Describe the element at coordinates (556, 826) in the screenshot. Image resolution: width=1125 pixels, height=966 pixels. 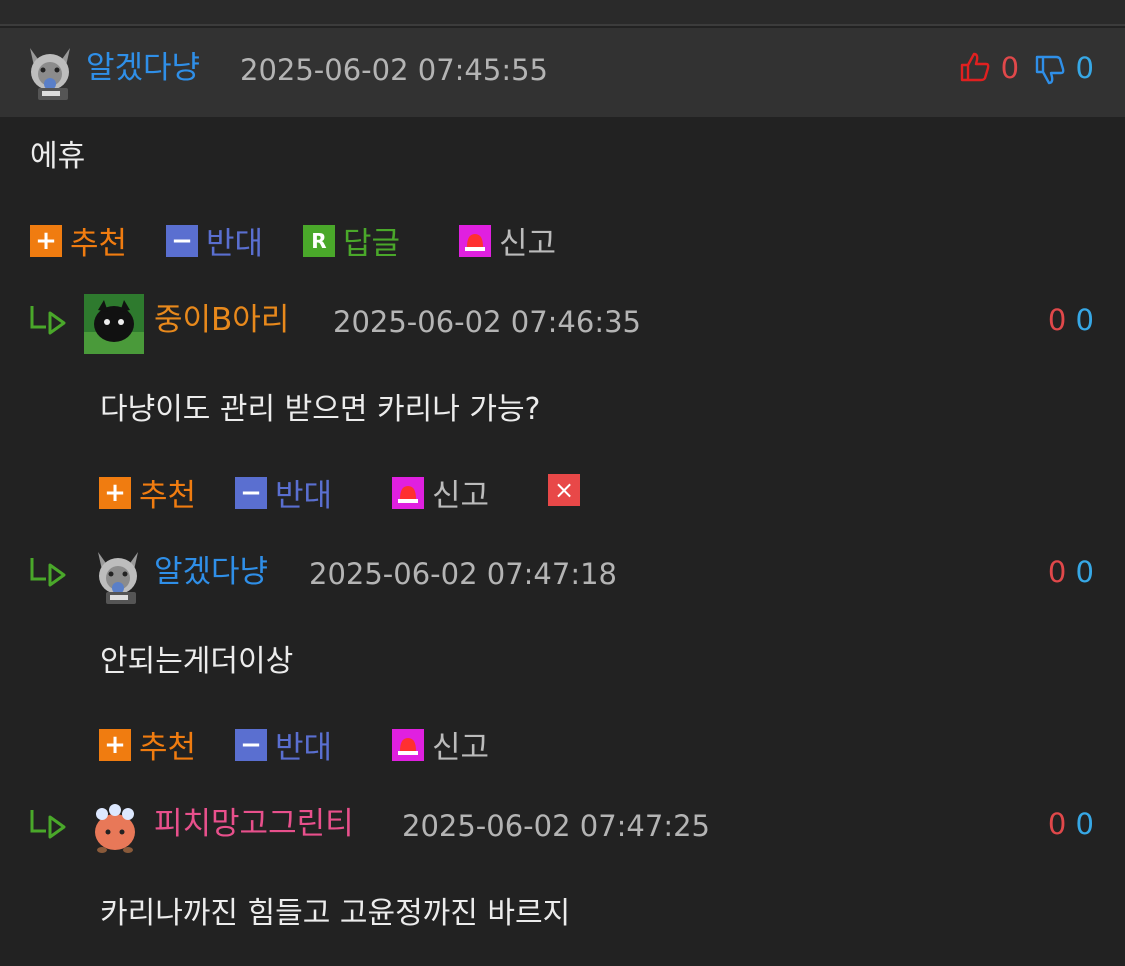
I see `comment-datetime: 2025-06-02 07:47:25` at that location.